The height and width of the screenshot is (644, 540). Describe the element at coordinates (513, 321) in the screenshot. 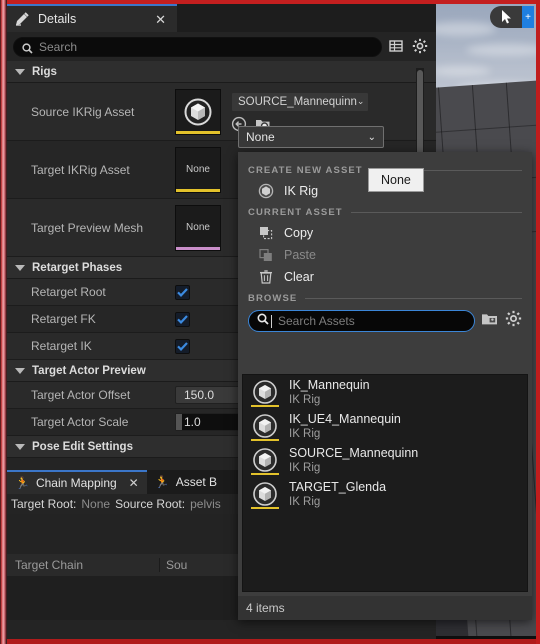

I see `view-settings-gear-icon` at that location.